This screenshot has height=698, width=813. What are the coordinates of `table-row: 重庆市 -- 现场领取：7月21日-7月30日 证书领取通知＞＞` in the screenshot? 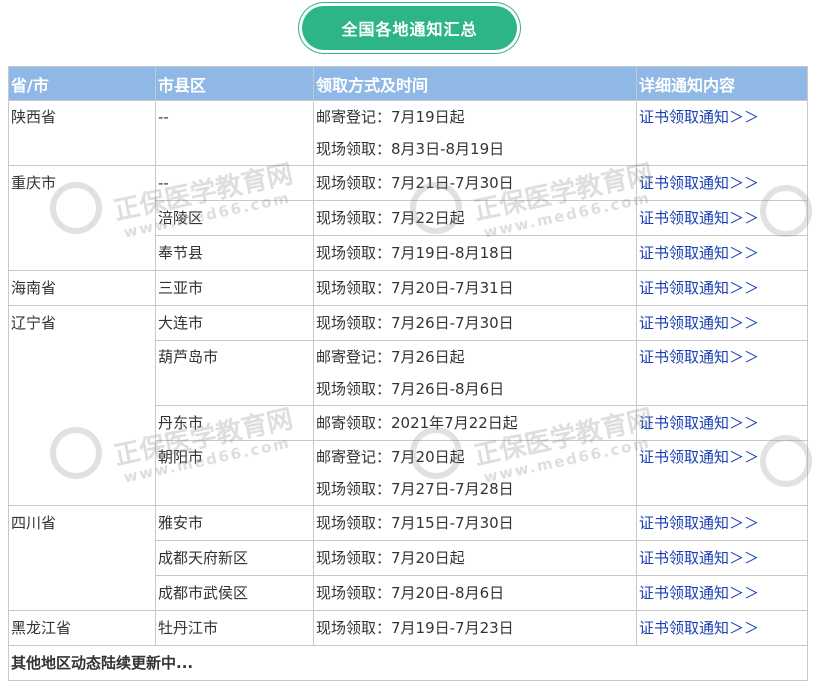 It's located at (408, 218).